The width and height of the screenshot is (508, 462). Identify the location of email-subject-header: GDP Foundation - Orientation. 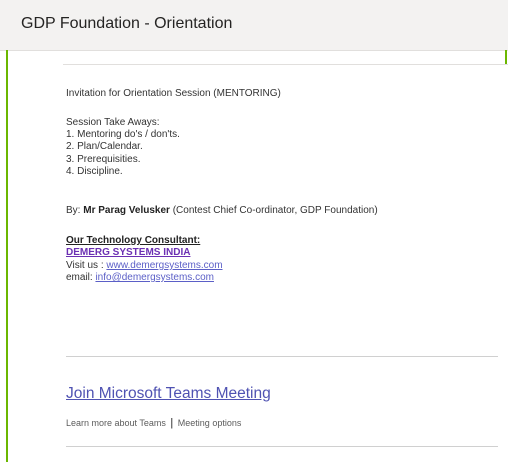
(254, 25).